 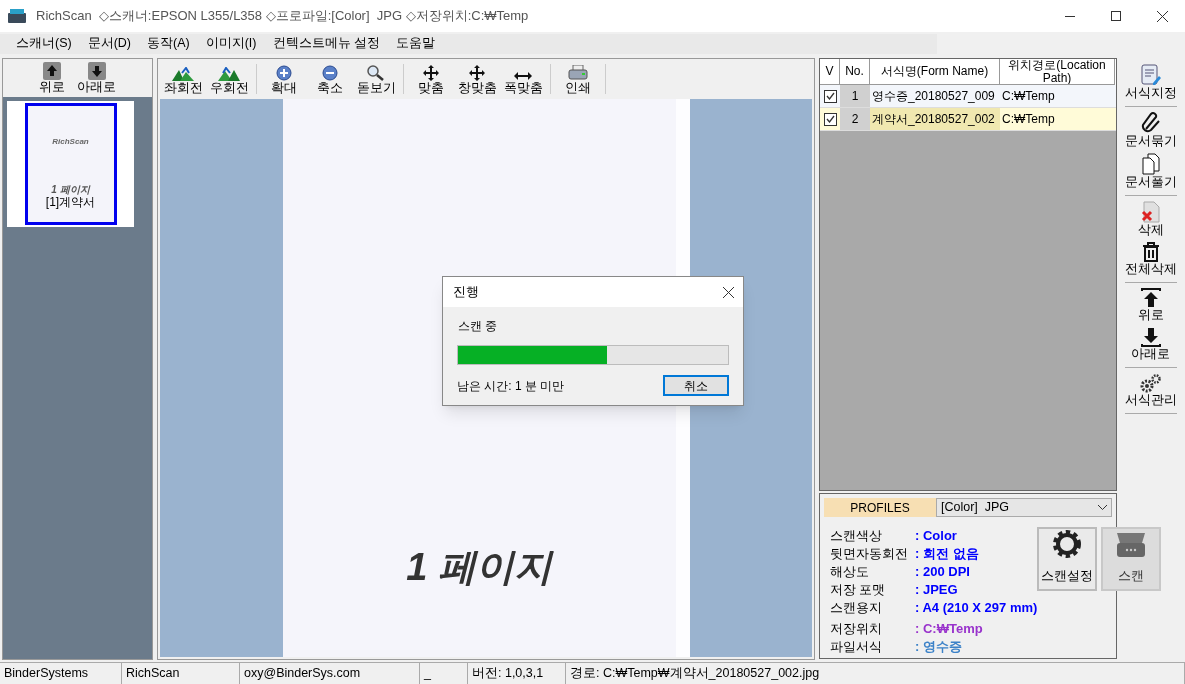 I want to click on zoom-in-icon, so click(x=284, y=73).